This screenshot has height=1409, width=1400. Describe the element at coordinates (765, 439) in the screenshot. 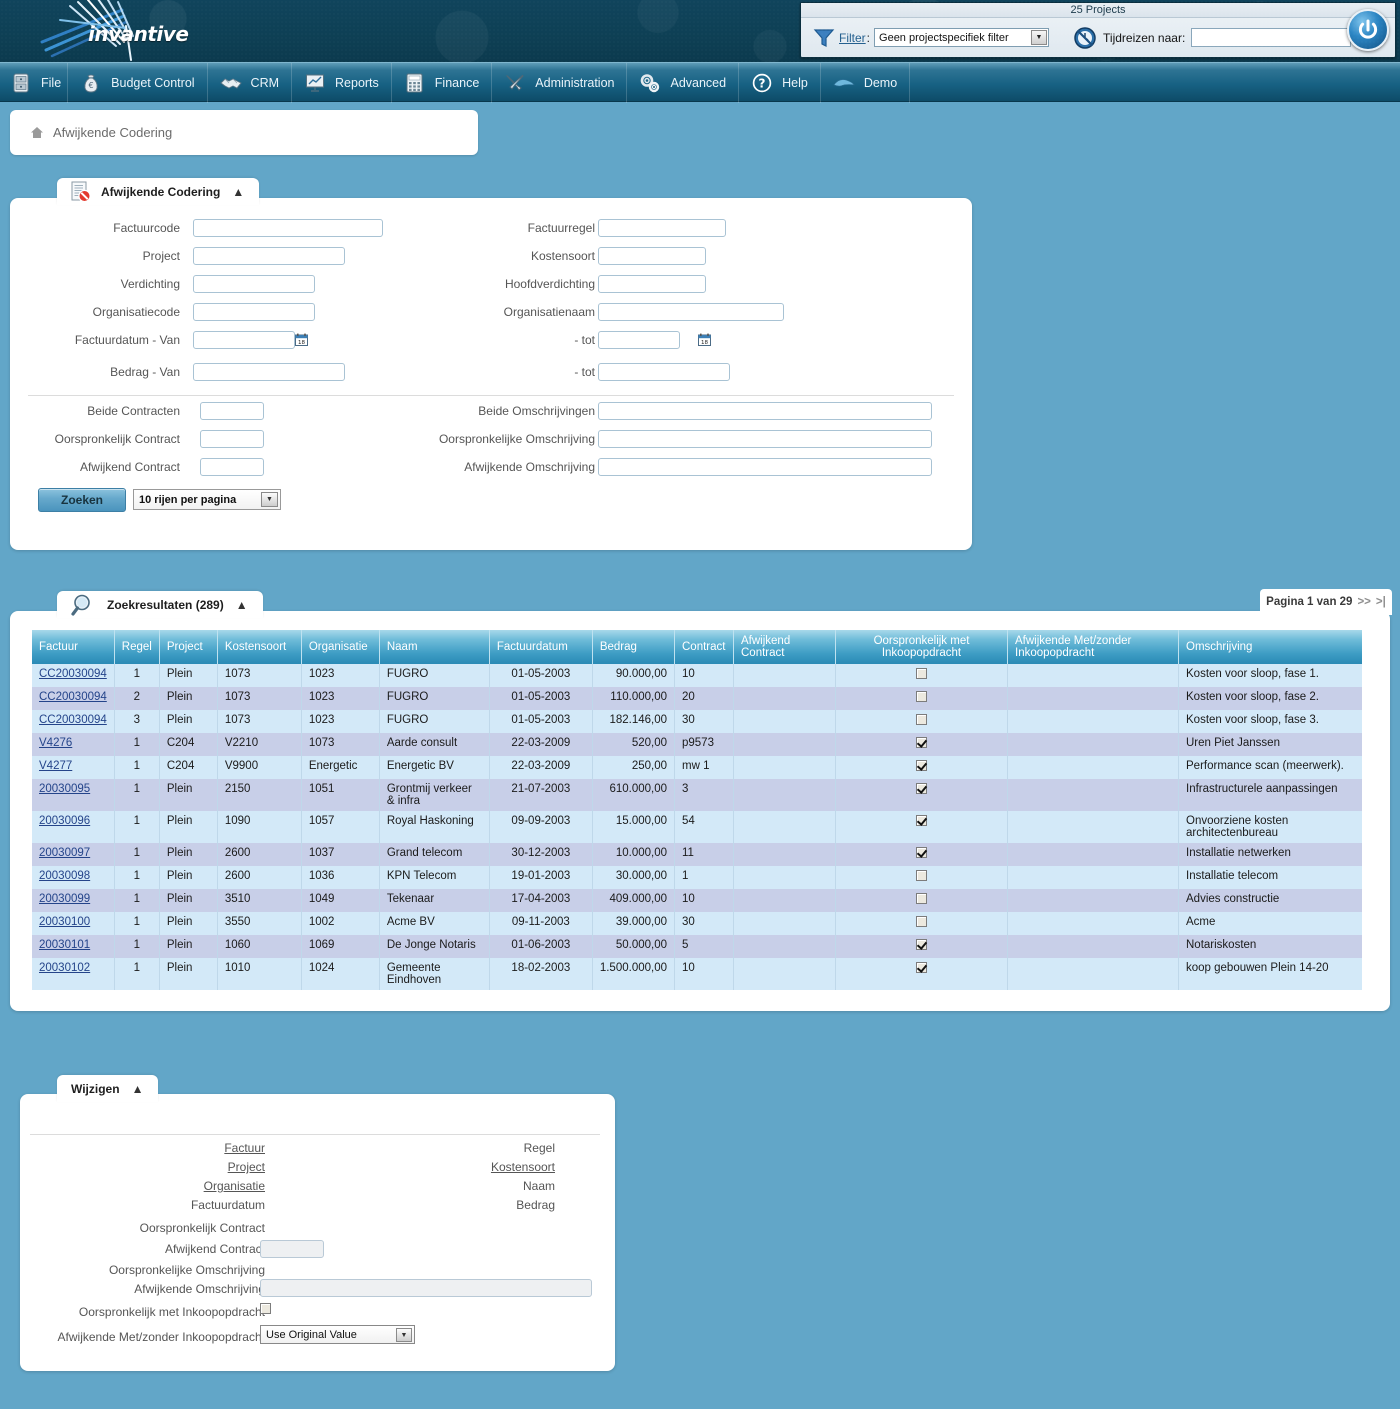

I see `input-oorspronkelijke-omschrijving` at that location.